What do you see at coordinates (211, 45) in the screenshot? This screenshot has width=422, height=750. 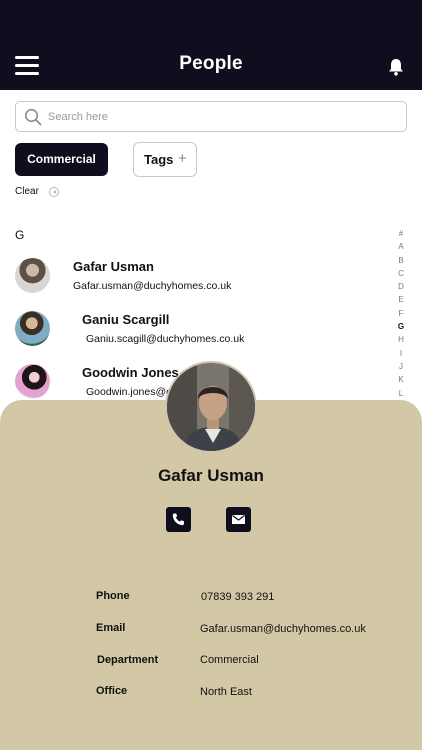 I see `app-header: People` at bounding box center [211, 45].